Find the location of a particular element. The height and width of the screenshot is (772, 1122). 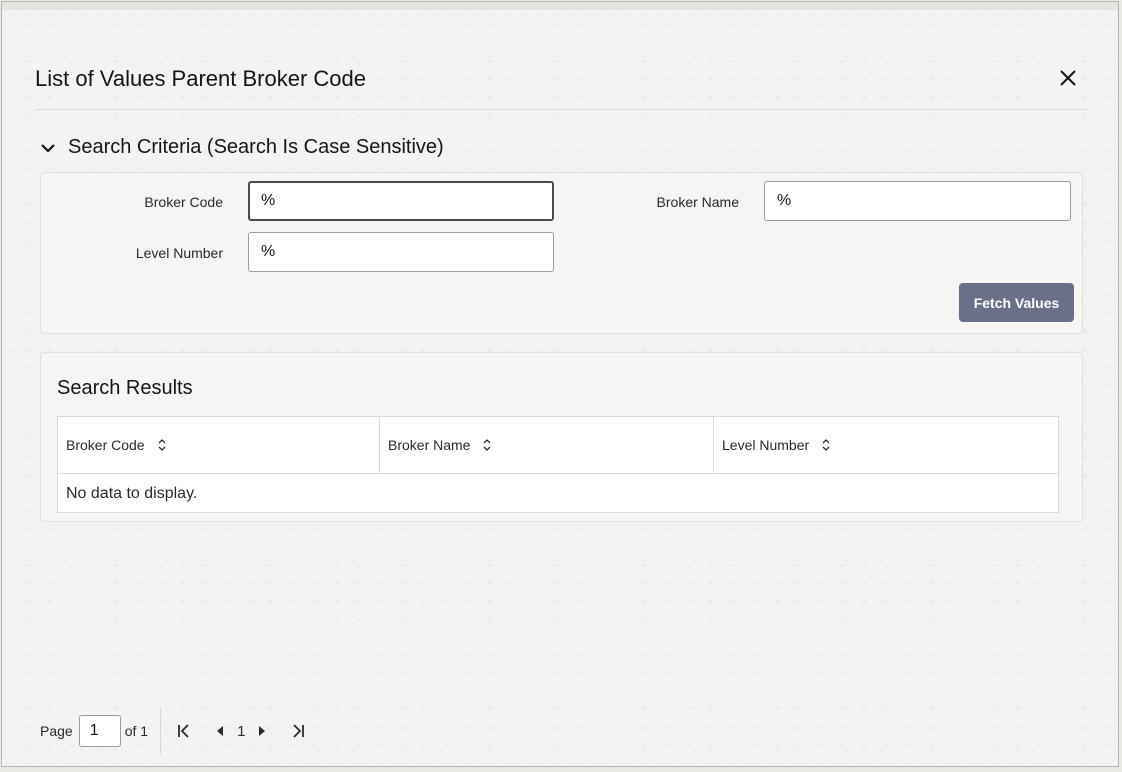

search-results-heading: Search Results is located at coordinates (125, 388).